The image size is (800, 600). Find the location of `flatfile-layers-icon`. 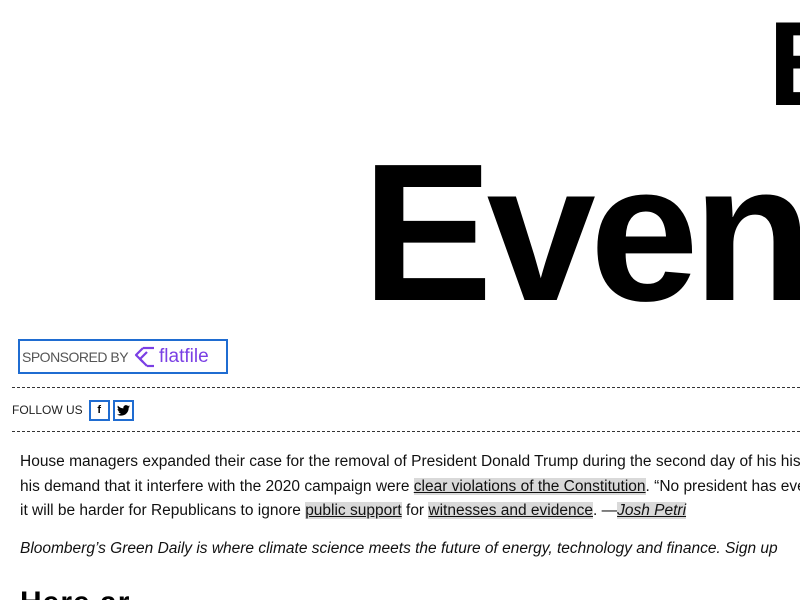

flatfile-layers-icon is located at coordinates (145, 357).